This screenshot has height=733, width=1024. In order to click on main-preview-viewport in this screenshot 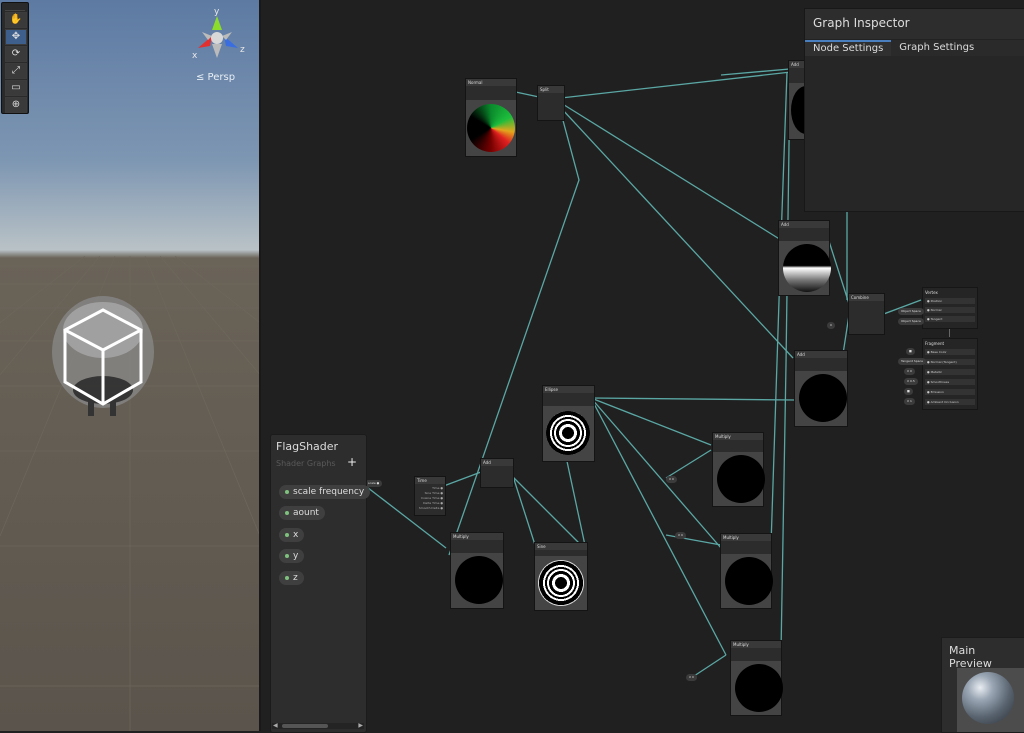, I will do `click(990, 700)`.